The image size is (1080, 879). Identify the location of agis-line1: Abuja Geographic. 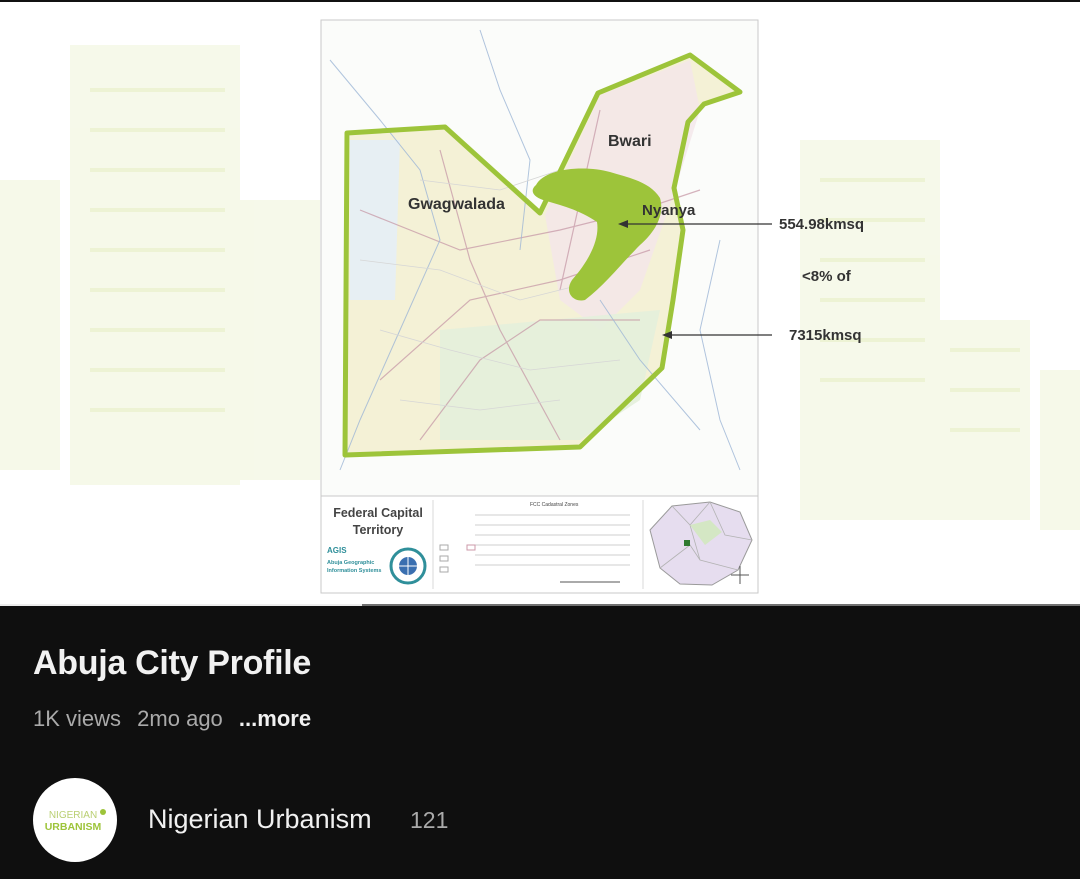
(350, 563).